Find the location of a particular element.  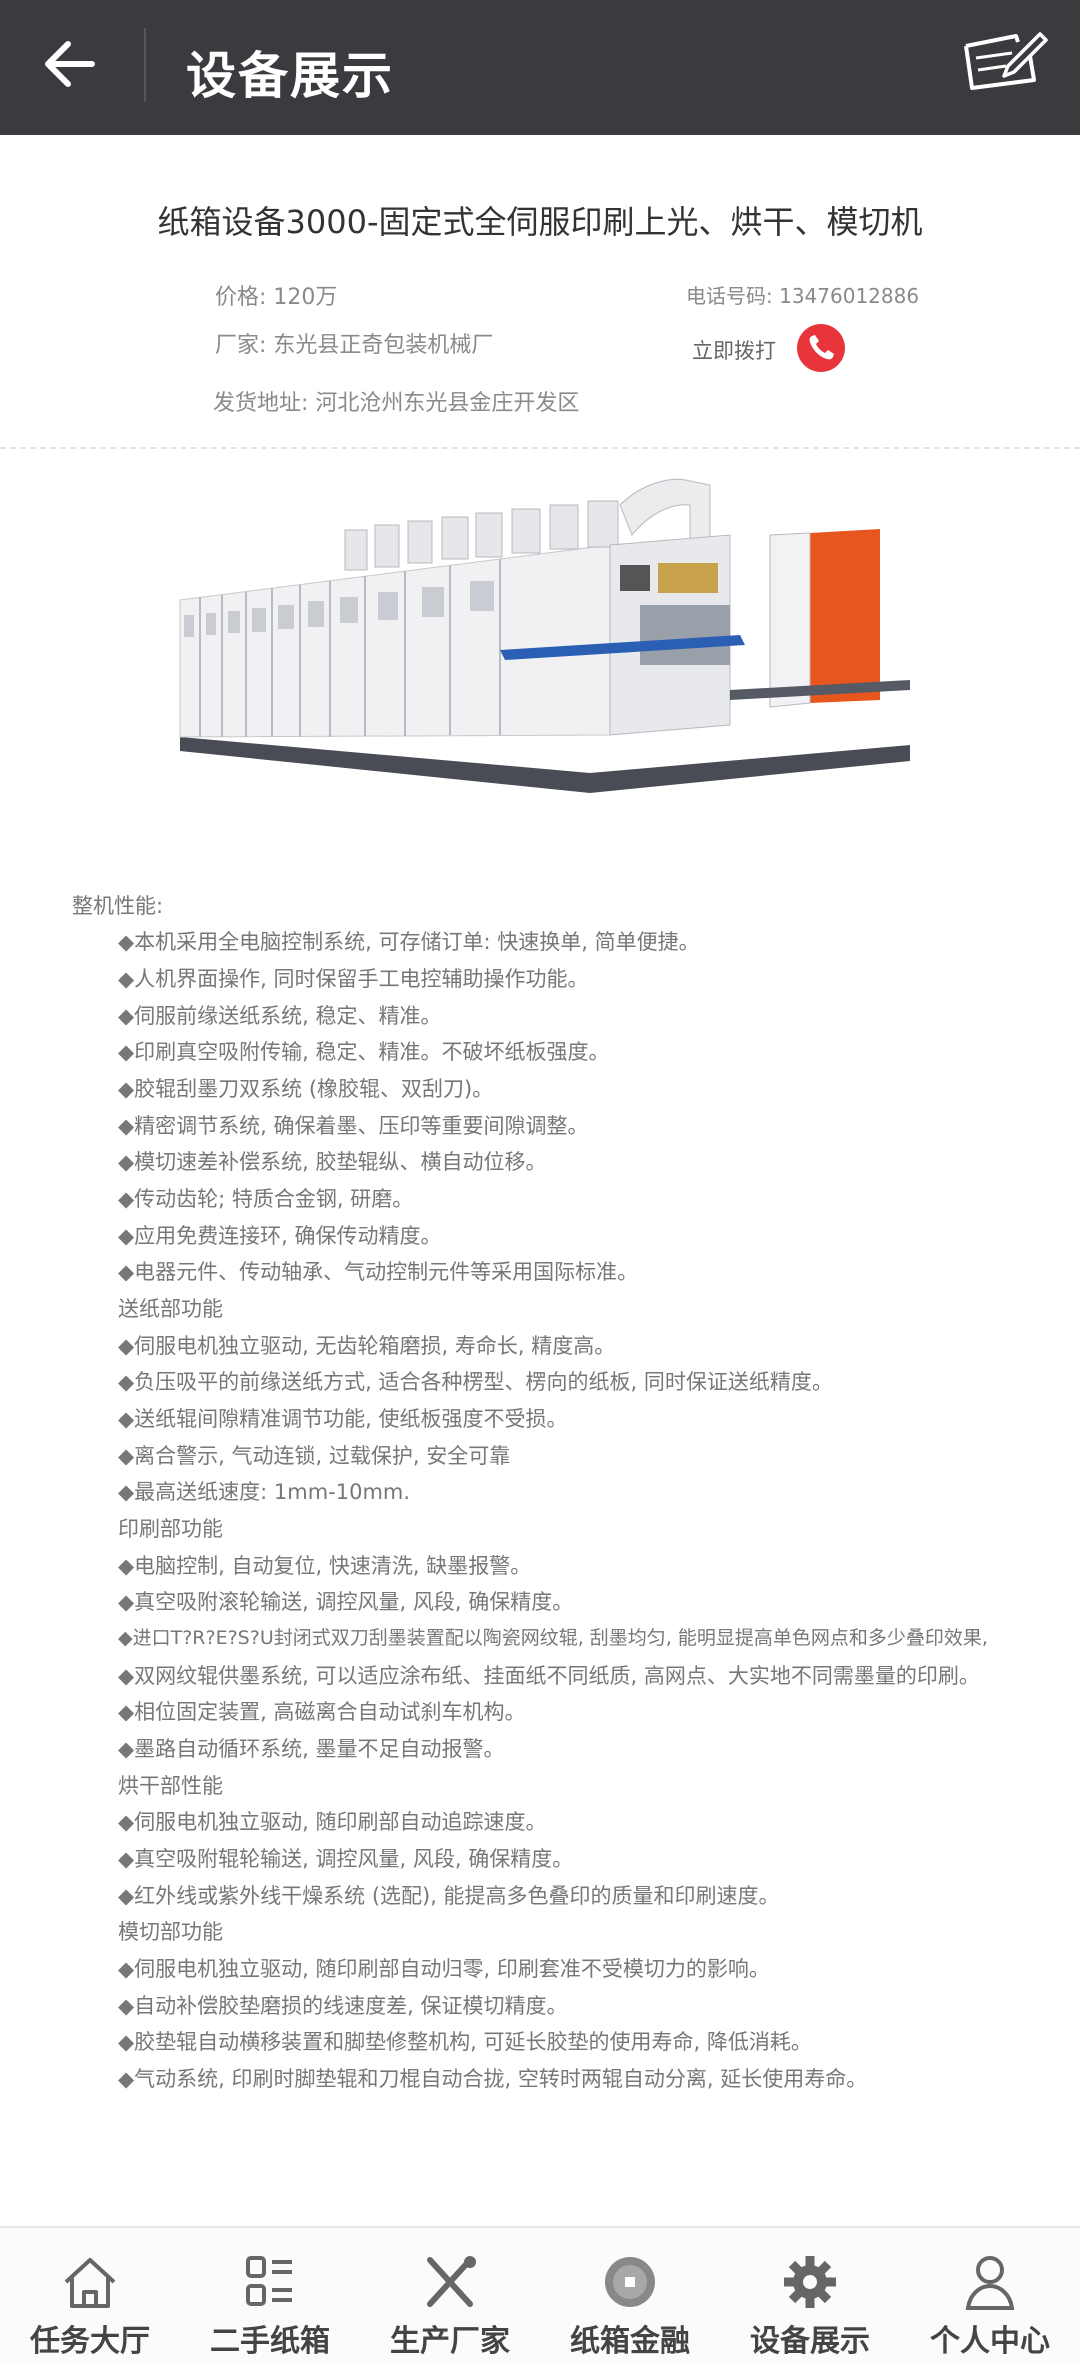

home-icon is located at coordinates (90, 2283).